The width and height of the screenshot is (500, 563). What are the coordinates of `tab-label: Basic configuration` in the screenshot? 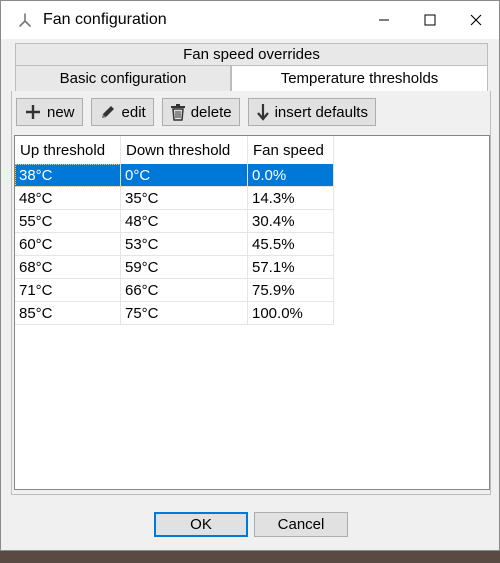 It's located at (123, 78).